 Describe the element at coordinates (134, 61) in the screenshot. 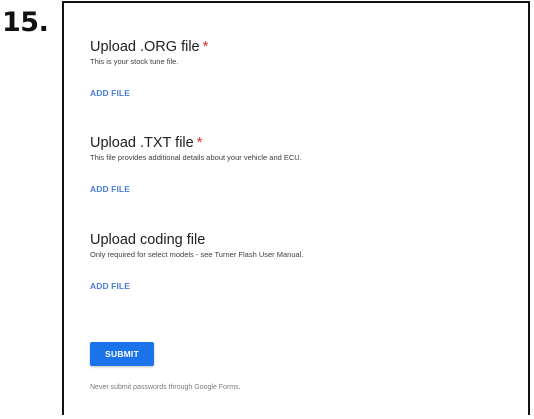

I see `org-file-description: This is your stock tune file.` at that location.